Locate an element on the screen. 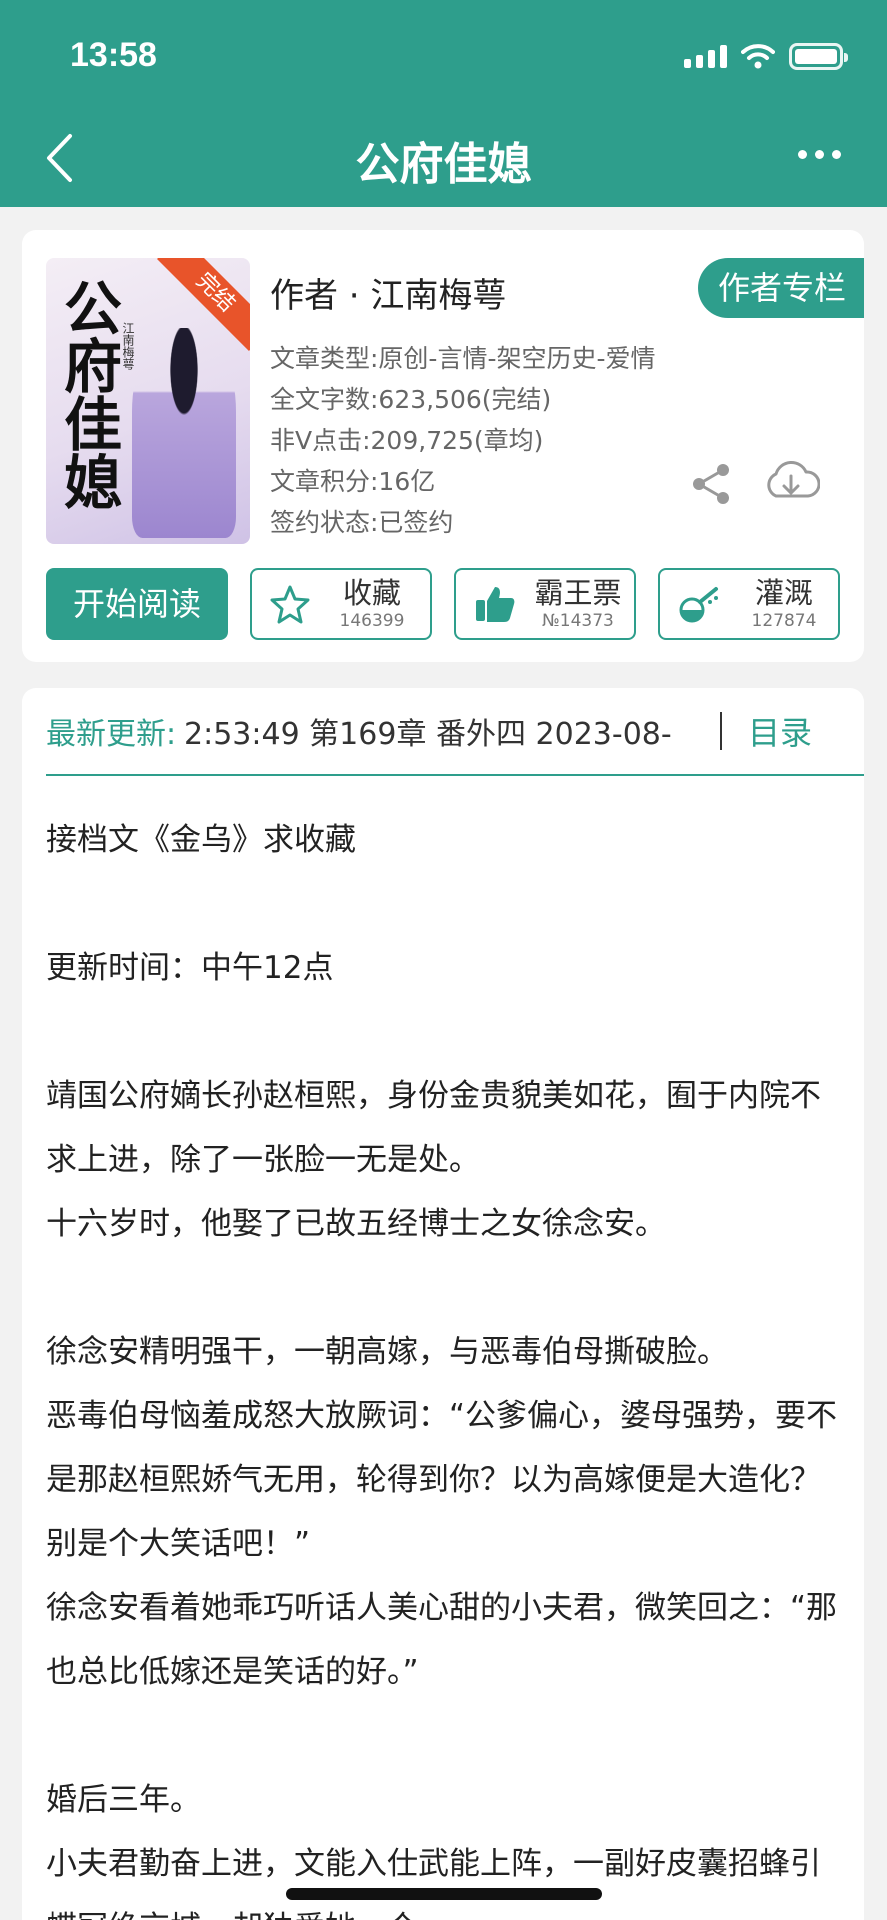 The image size is (887, 1920). table-of-contents-button: 目录 is located at coordinates (780, 731).